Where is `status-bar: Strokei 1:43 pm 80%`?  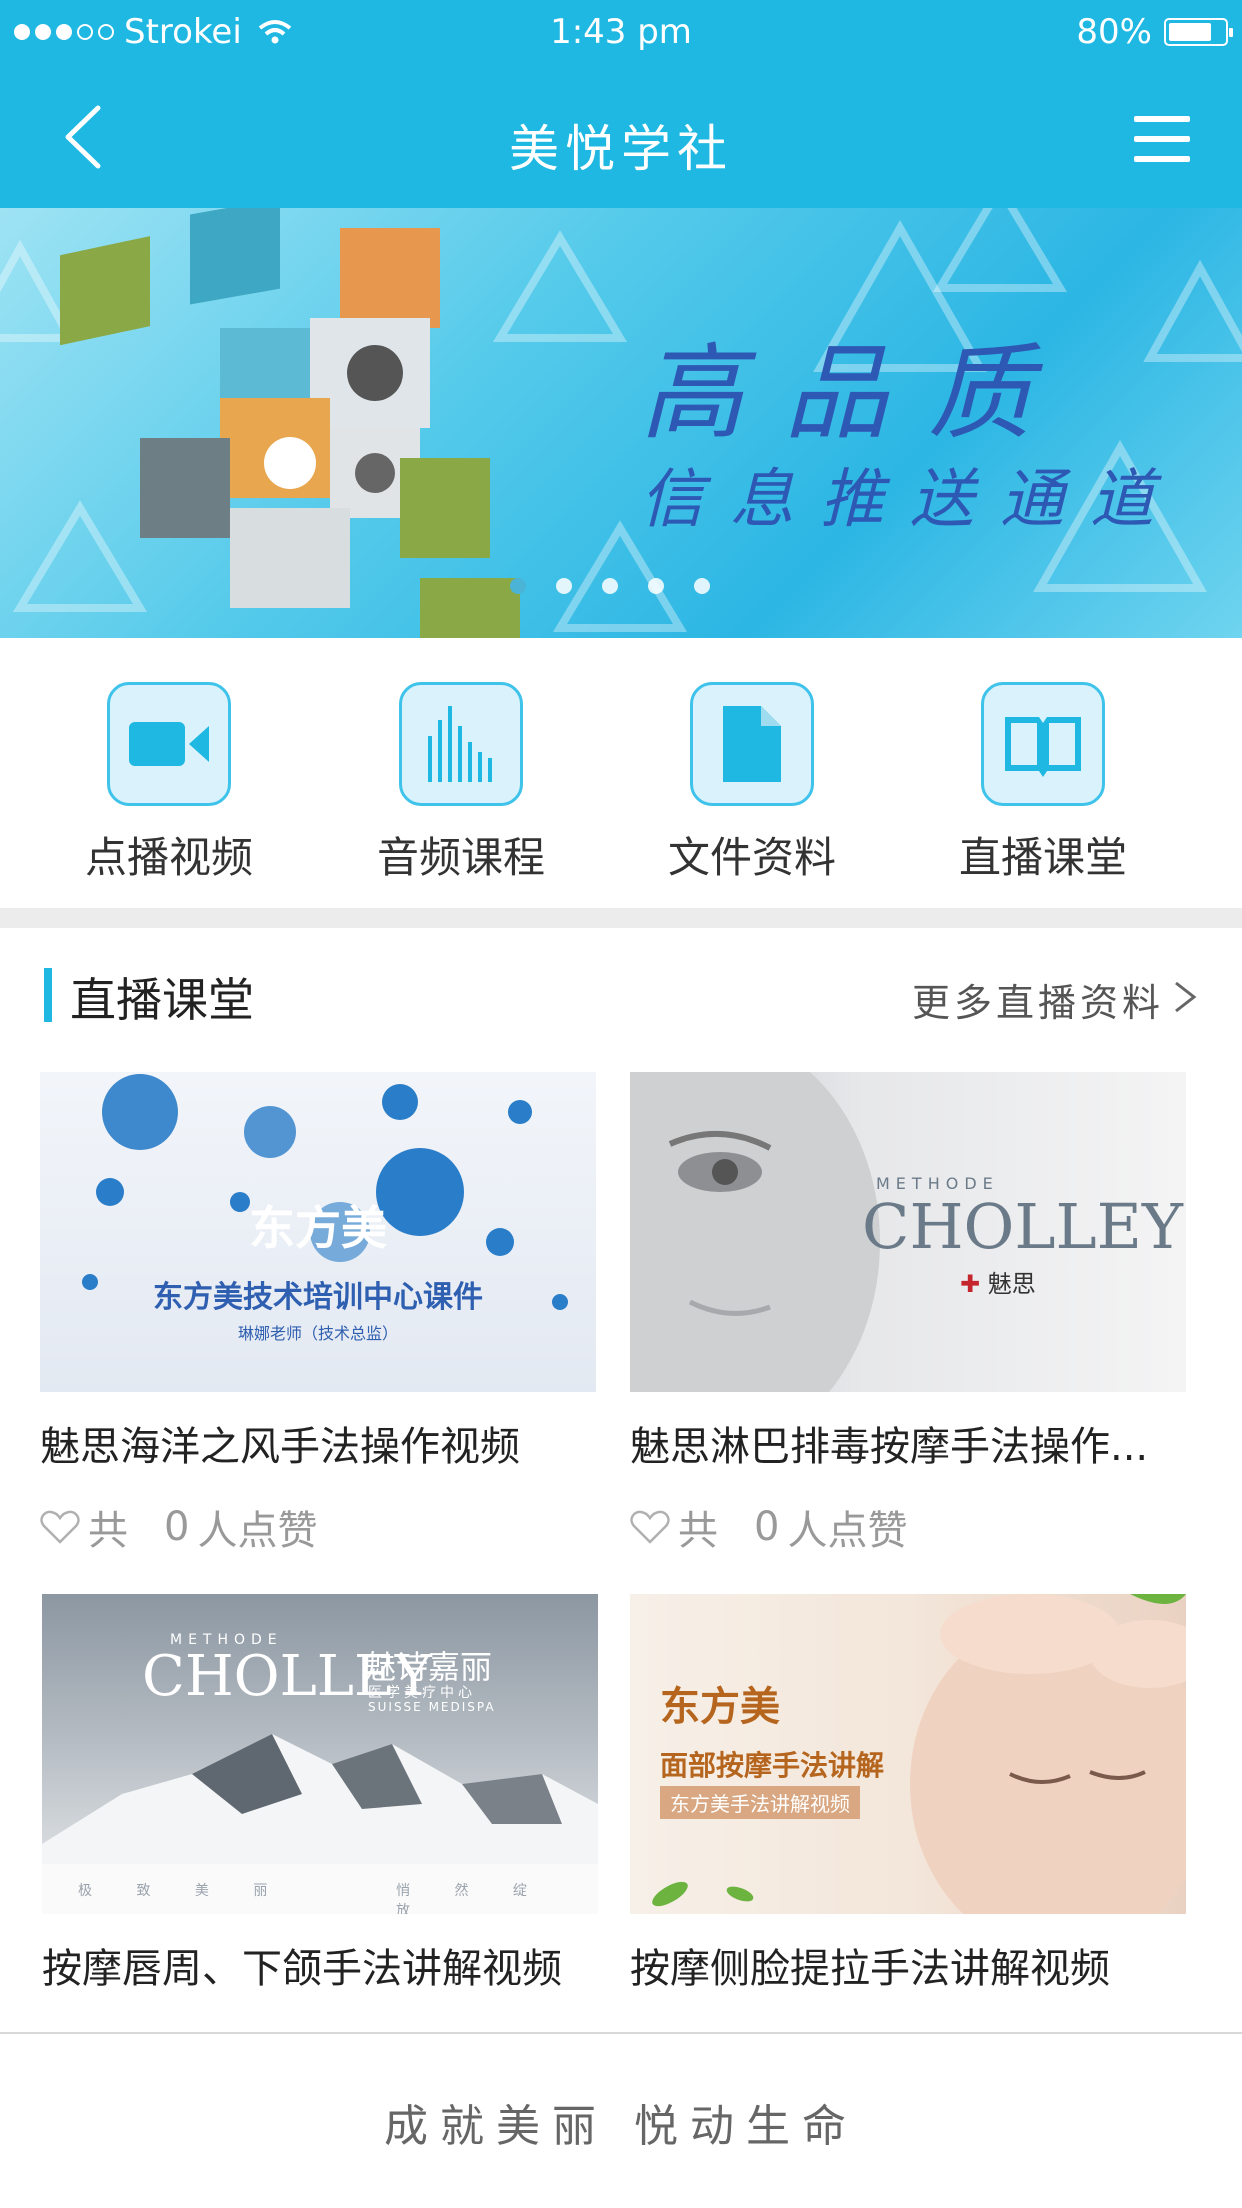
status-bar: Strokei 1:43 pm 80% is located at coordinates (621, 32).